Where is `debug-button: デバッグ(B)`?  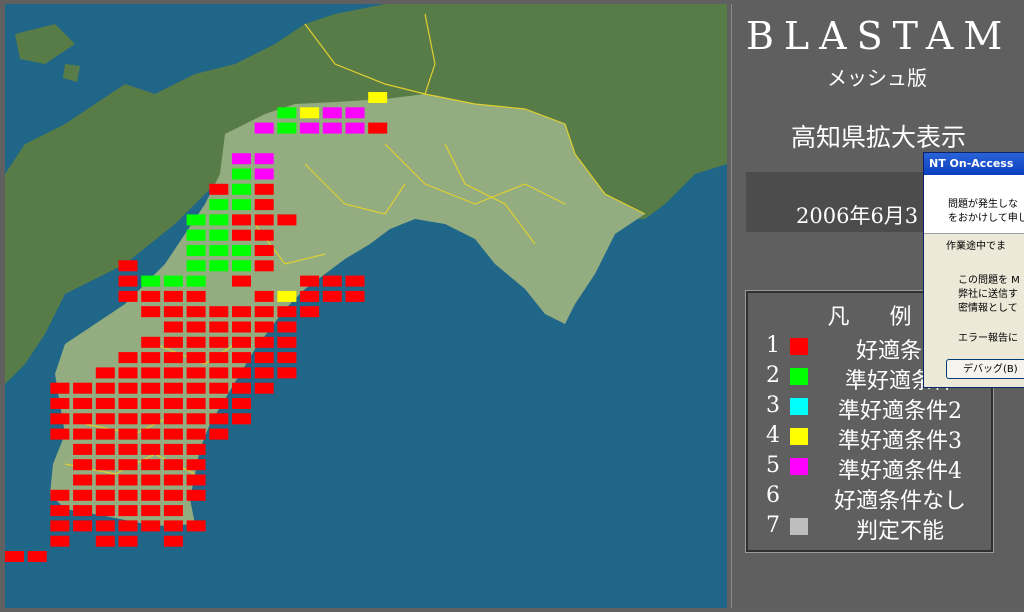
debug-button: デバッグ(B) is located at coordinates (985, 369).